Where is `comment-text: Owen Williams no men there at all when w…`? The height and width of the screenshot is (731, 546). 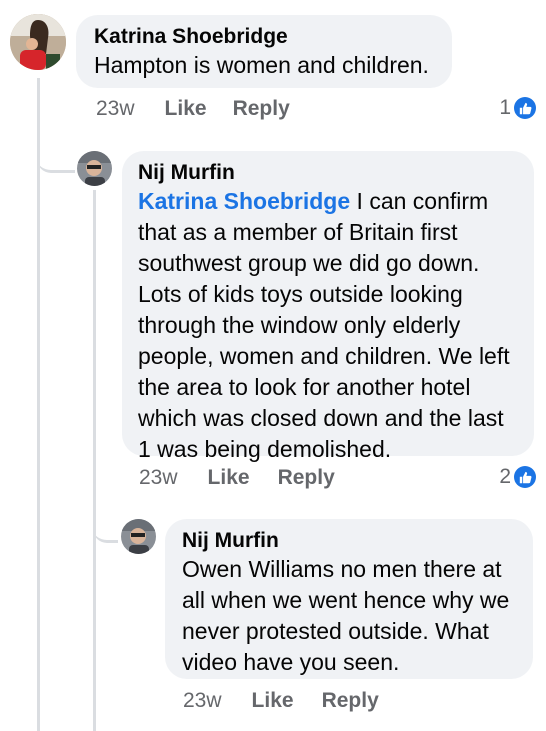
comment-text: Owen Williams no men there at all when w… is located at coordinates (346, 615).